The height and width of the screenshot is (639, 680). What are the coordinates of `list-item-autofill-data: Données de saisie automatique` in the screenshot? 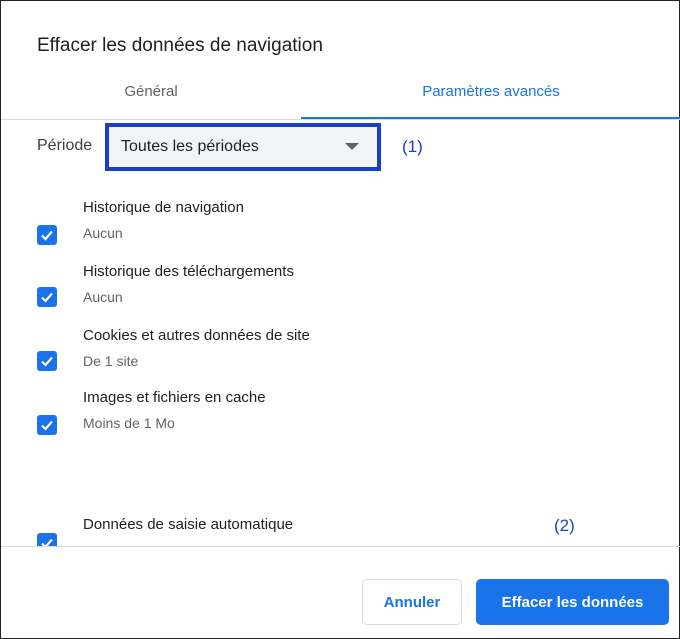 It's located at (340, 531).